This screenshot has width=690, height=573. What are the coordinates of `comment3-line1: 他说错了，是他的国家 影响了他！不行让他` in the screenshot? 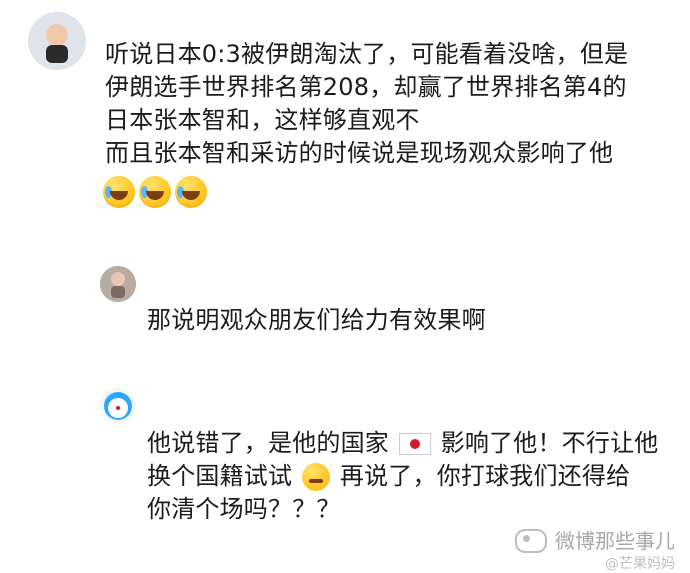 It's located at (403, 443).